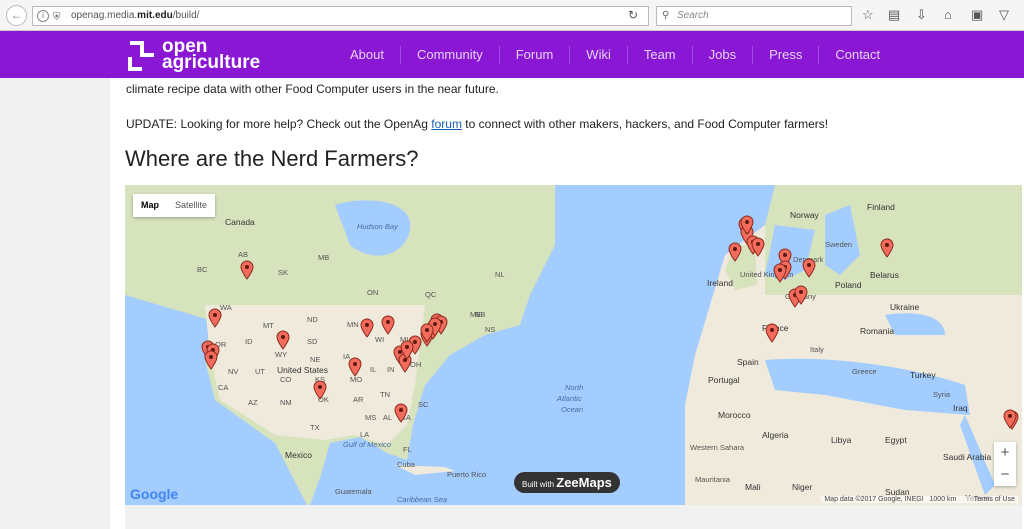 The height and width of the screenshot is (529, 1024). What do you see at coordinates (877, 331) in the screenshot?
I see `map-label-romania: Romania` at bounding box center [877, 331].